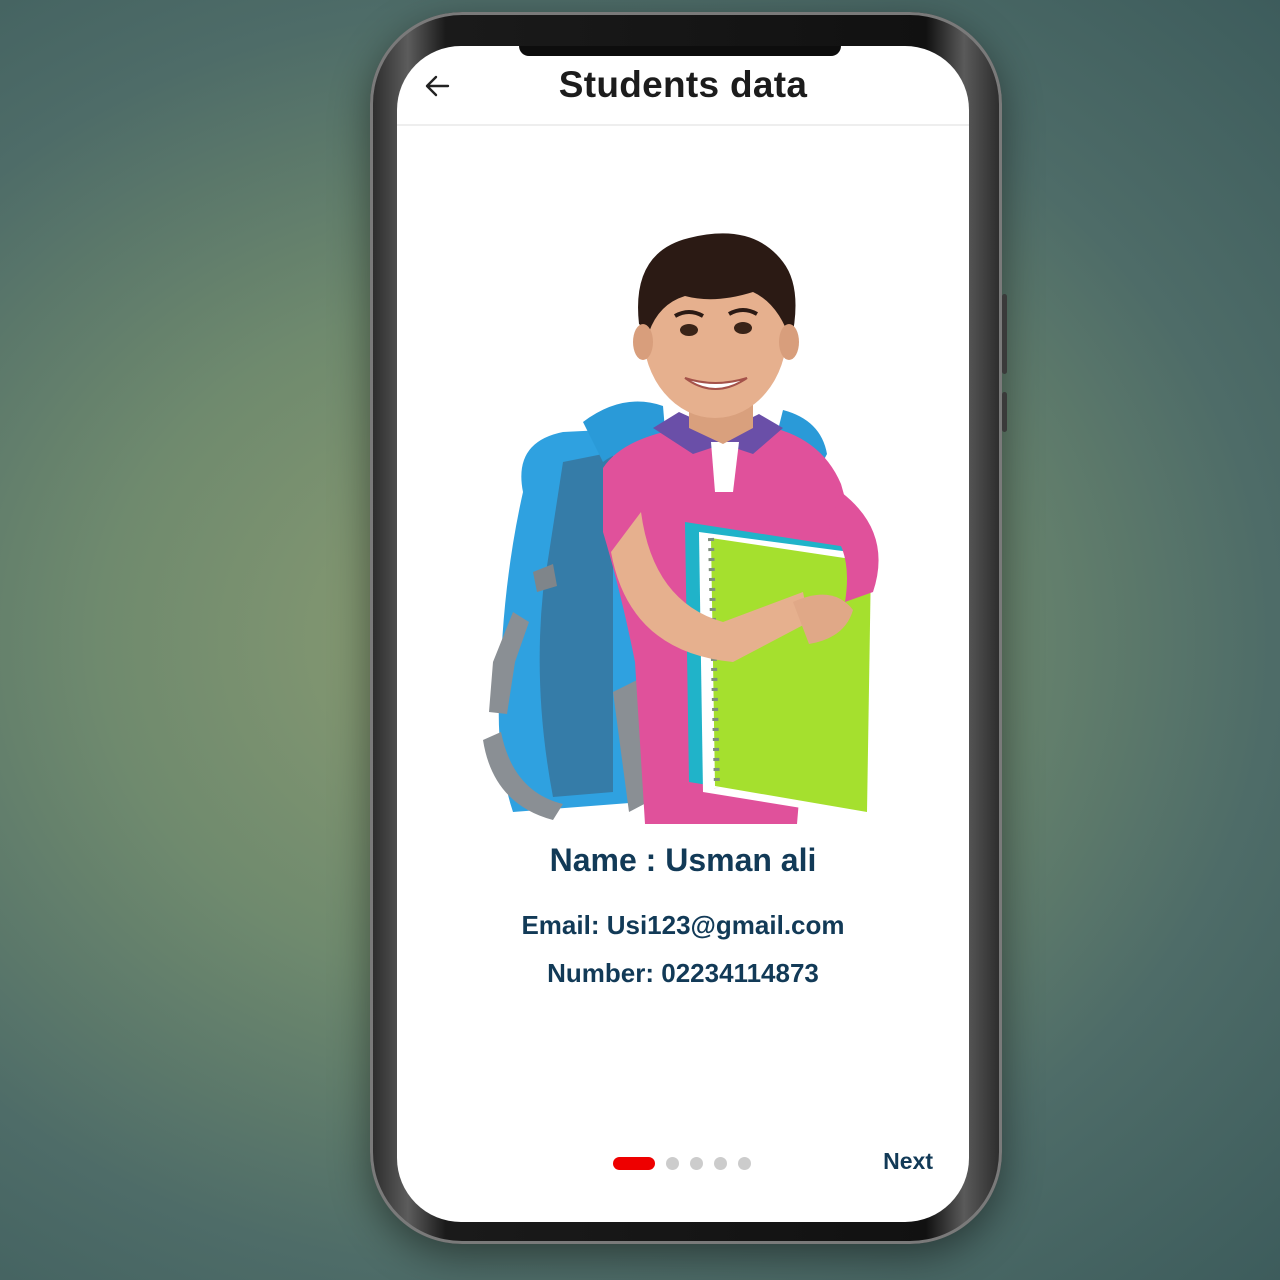  Describe the element at coordinates (683, 925) in the screenshot. I see `student-email: Email: Usi123@gmail.com` at that location.